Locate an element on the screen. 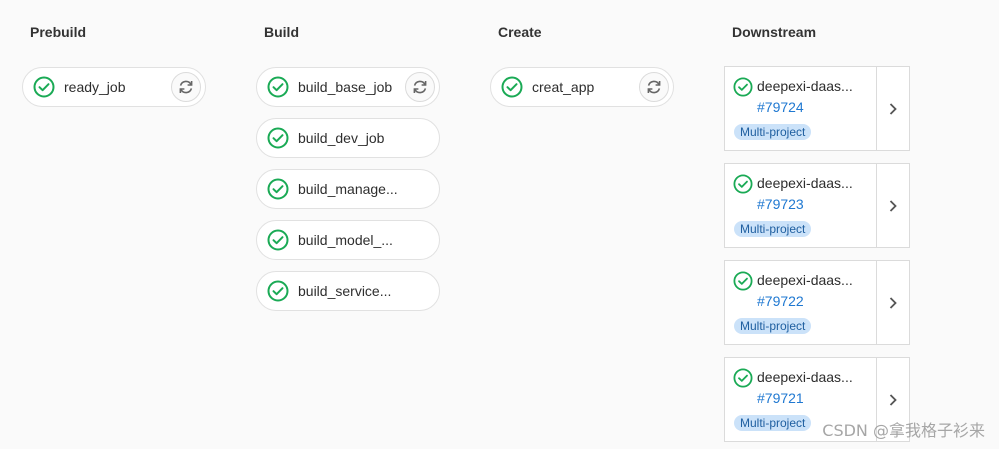  downstream-pipeline-card: deepexi-daas... #79722 Multi-project is located at coordinates (817, 302).